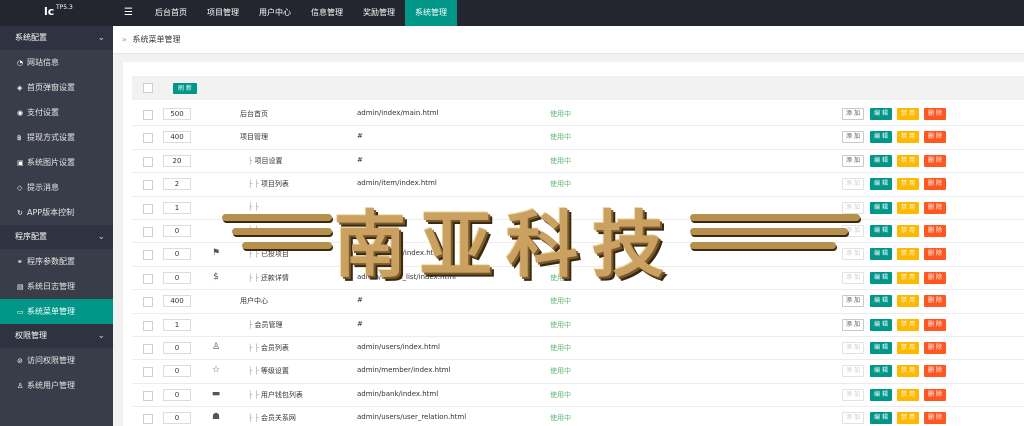  Describe the element at coordinates (275, 13) in the screenshot. I see `topnav-item-users: 用户中心` at that location.